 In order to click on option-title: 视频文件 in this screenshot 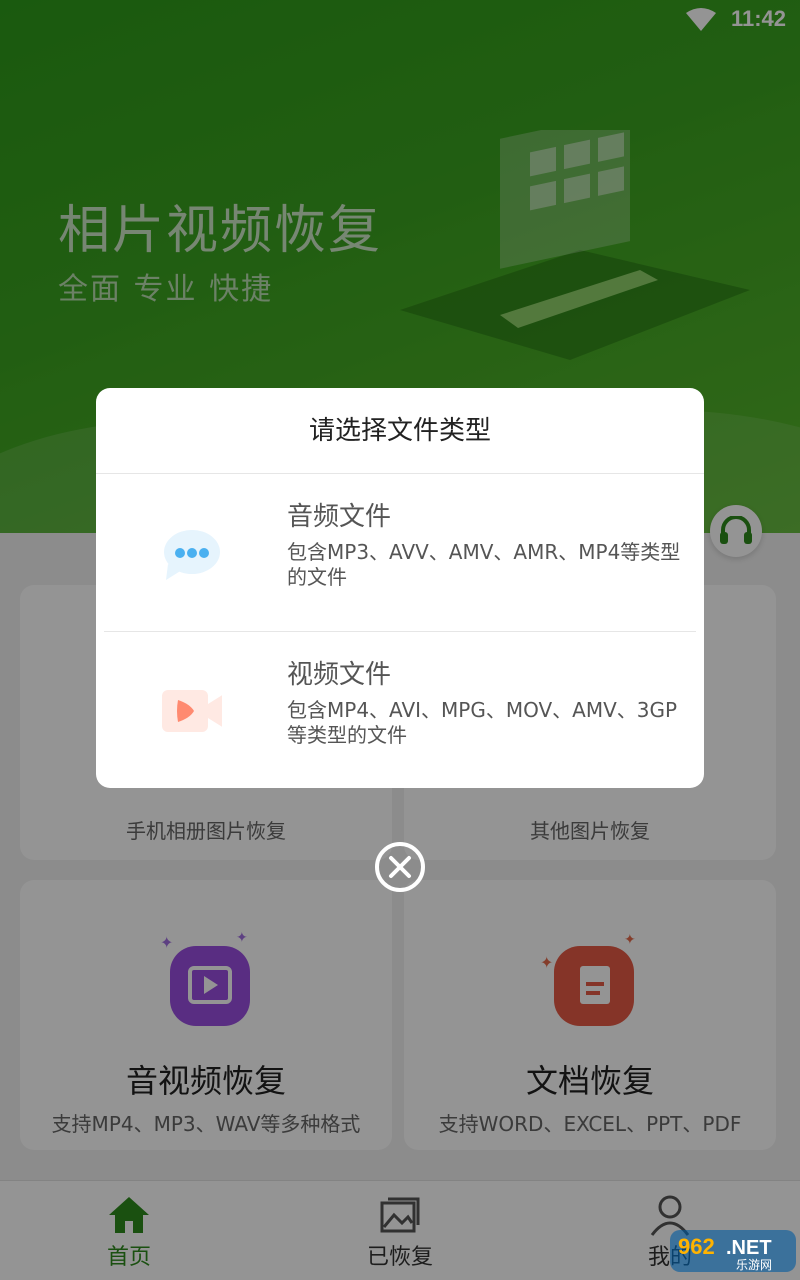, I will do `click(339, 675)`.